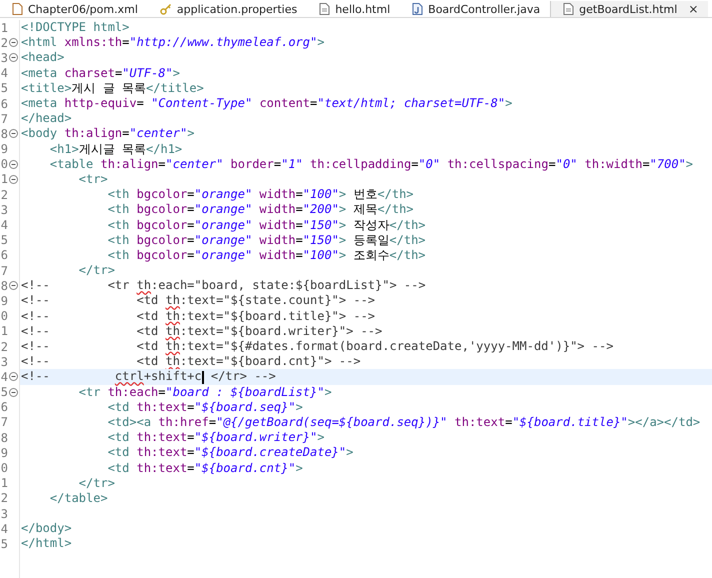  What do you see at coordinates (230, 452) in the screenshot?
I see `code-line: <td th:text="${board.createDate}">` at bounding box center [230, 452].